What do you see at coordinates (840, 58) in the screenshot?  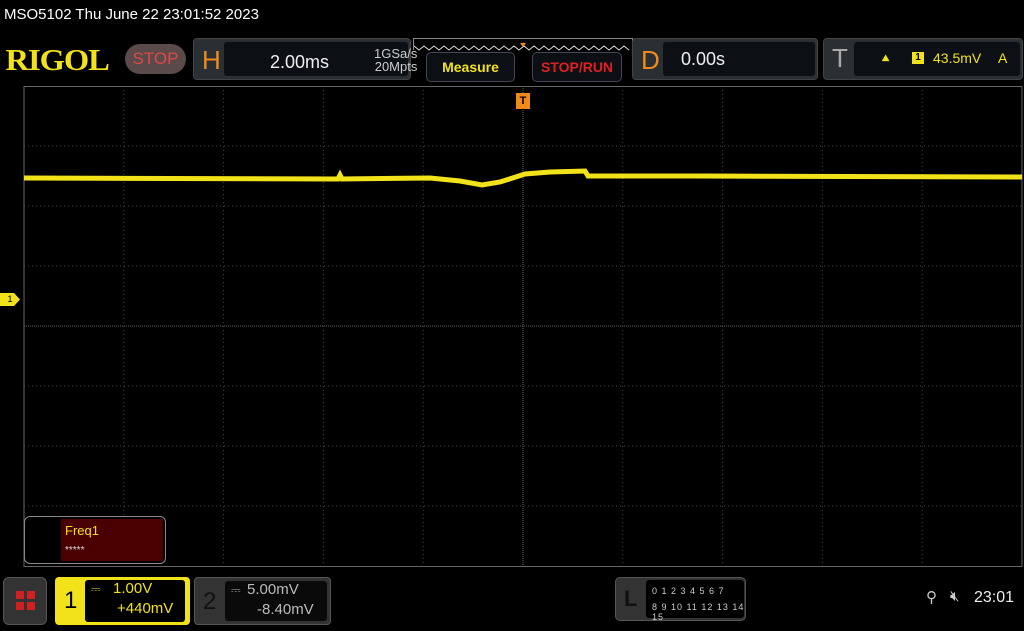 I see `trigger-label: T` at bounding box center [840, 58].